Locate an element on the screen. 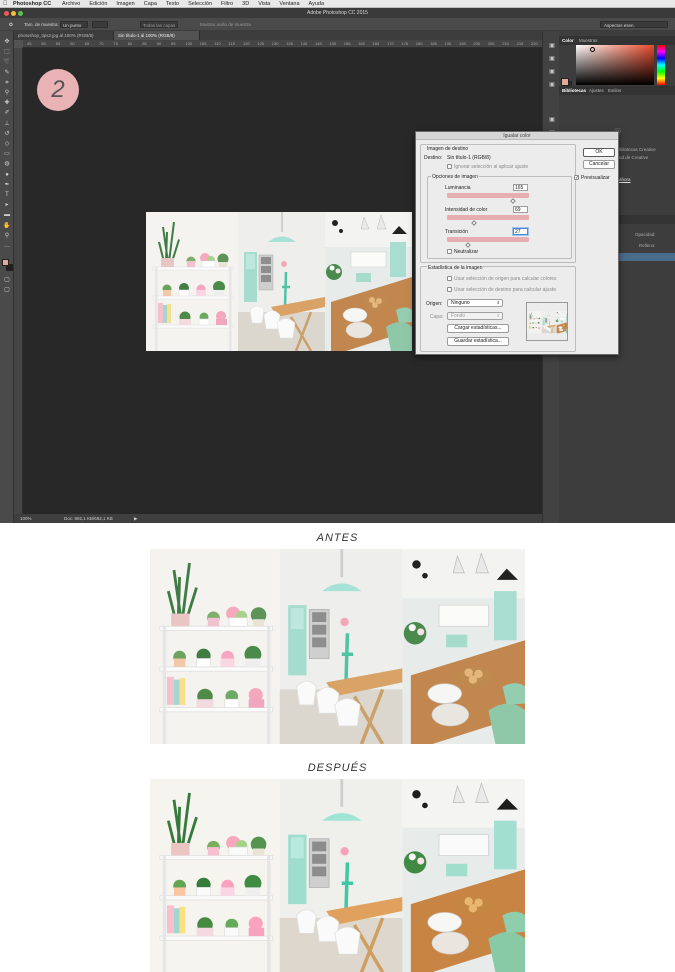 The height and width of the screenshot is (972, 675). foreground-swatch is located at coordinates (5, 262).